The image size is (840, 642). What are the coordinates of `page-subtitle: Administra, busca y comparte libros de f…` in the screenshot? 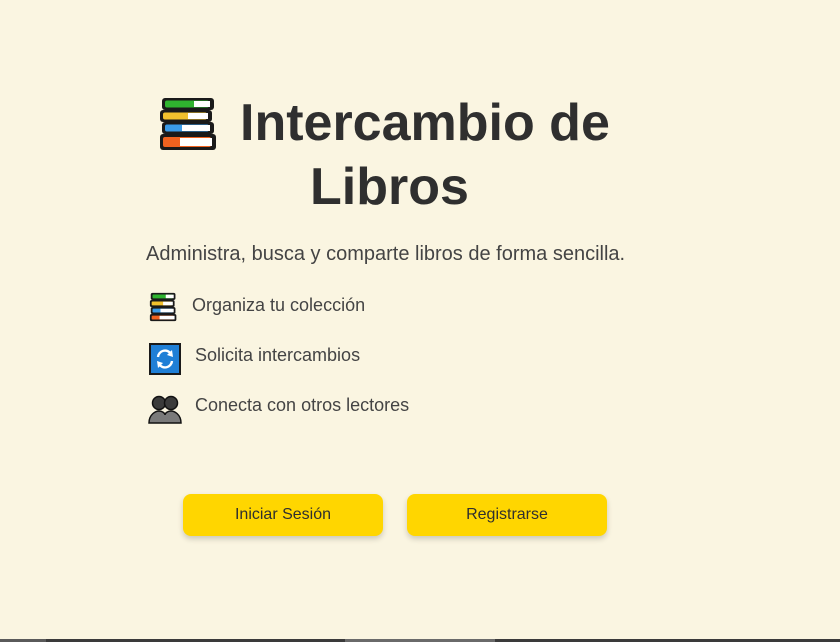 It's located at (386, 254).